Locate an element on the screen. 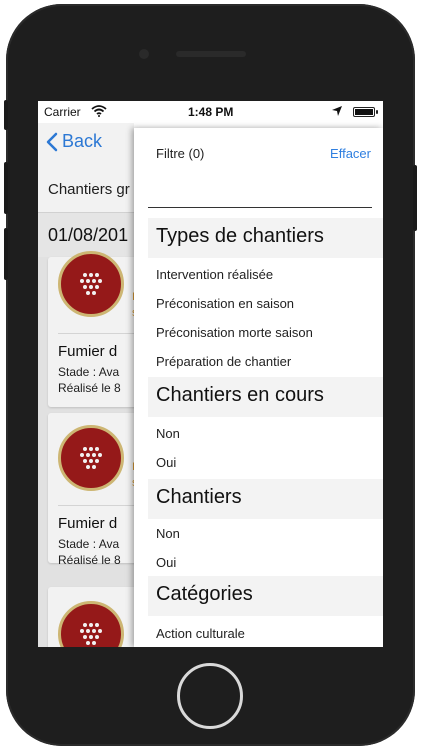 The width and height of the screenshot is (422, 750). battery-level is located at coordinates (364, 112).